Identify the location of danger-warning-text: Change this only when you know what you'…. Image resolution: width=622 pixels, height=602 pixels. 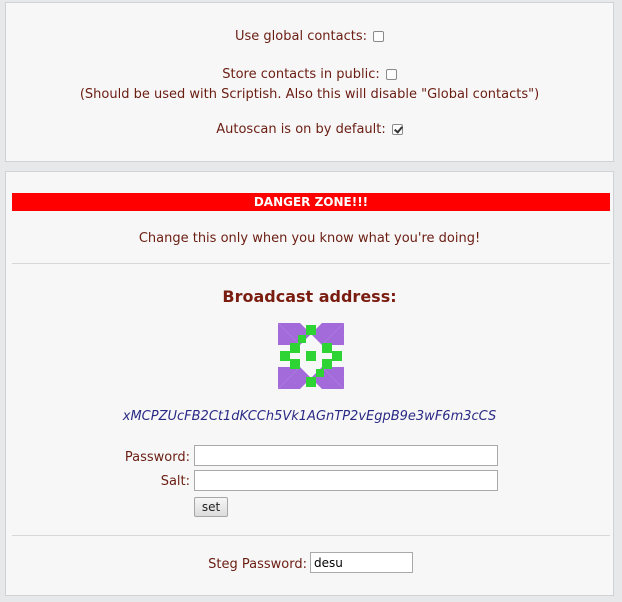
(309, 238).